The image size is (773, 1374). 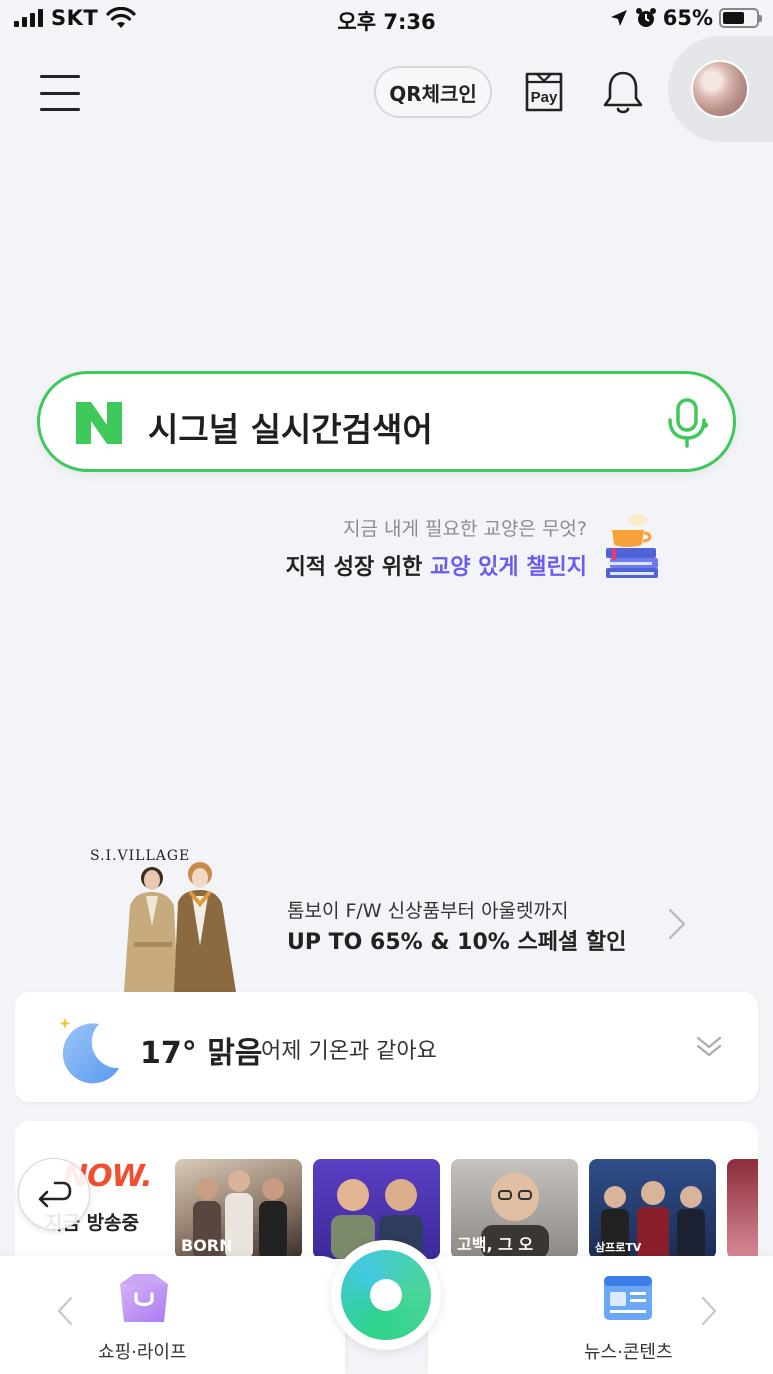 I want to click on battery-icon, so click(x=740, y=18).